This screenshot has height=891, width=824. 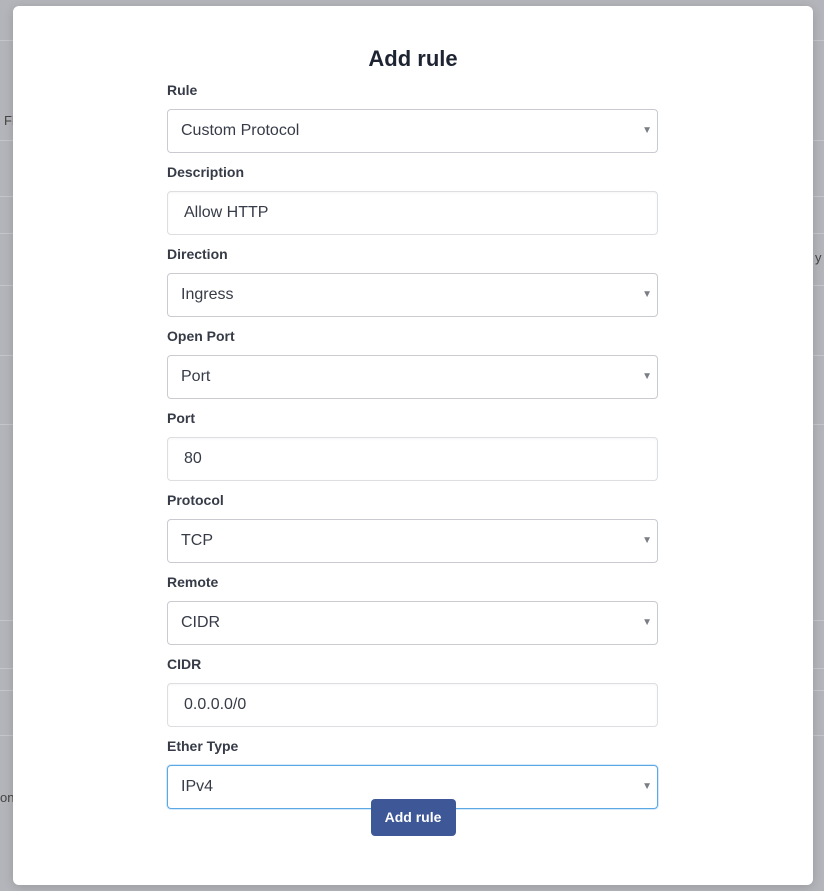 What do you see at coordinates (240, 130) in the screenshot?
I see `select-value: Custom Protocol` at bounding box center [240, 130].